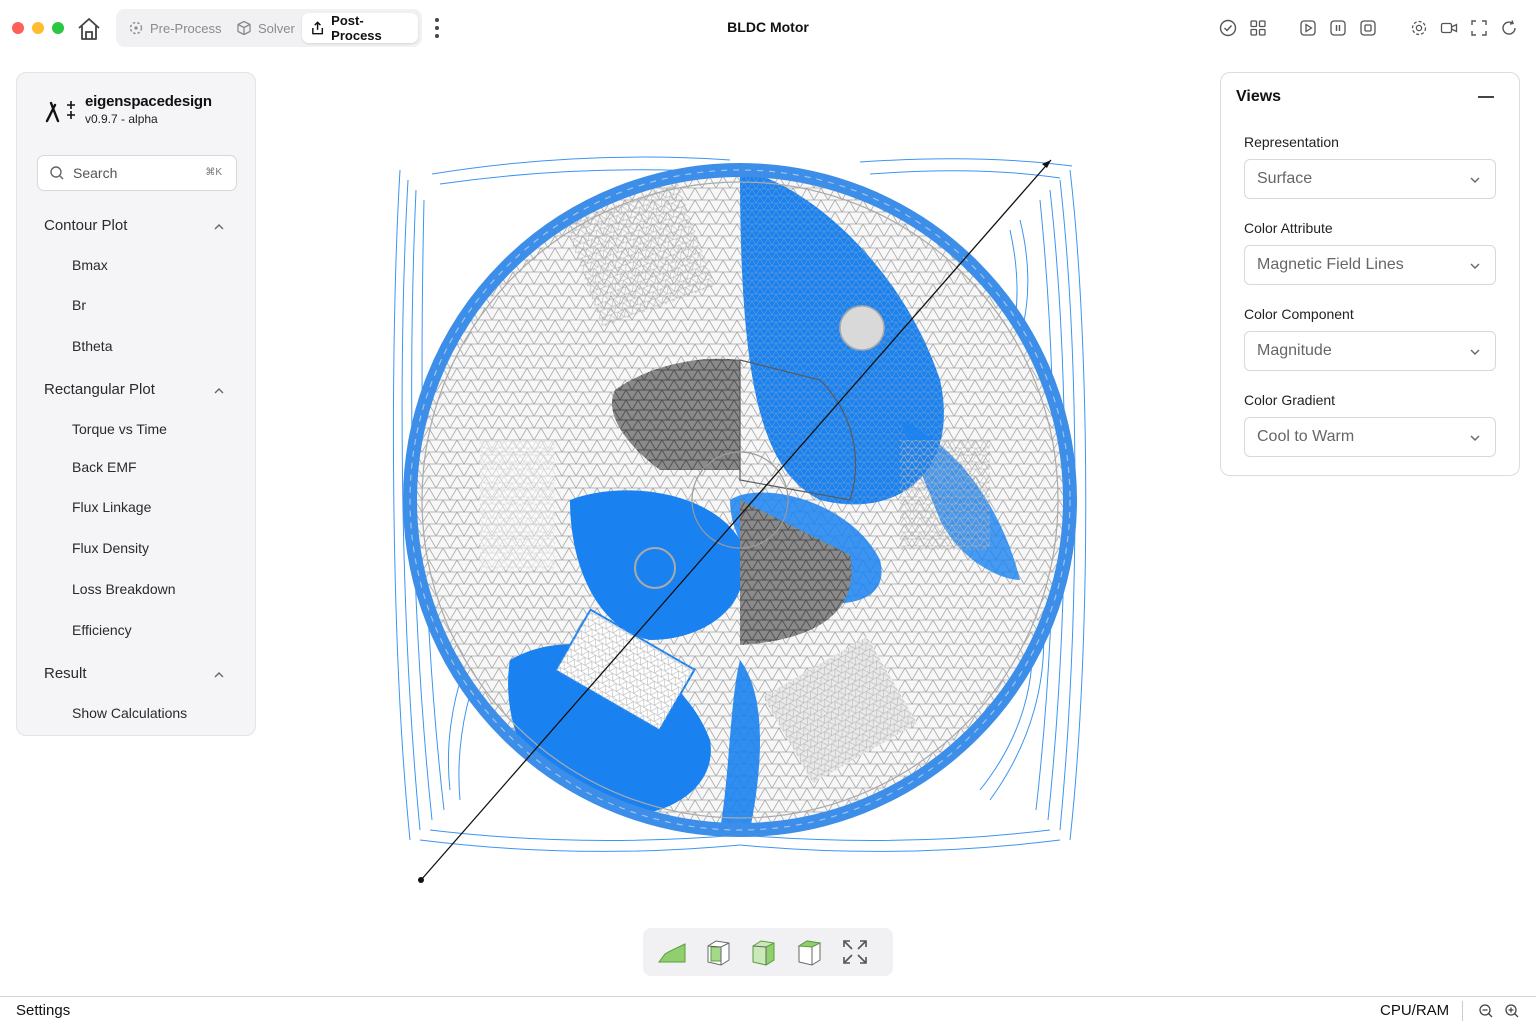  I want to click on section-rectangular-plot: Rectangular Plot, so click(99, 389).